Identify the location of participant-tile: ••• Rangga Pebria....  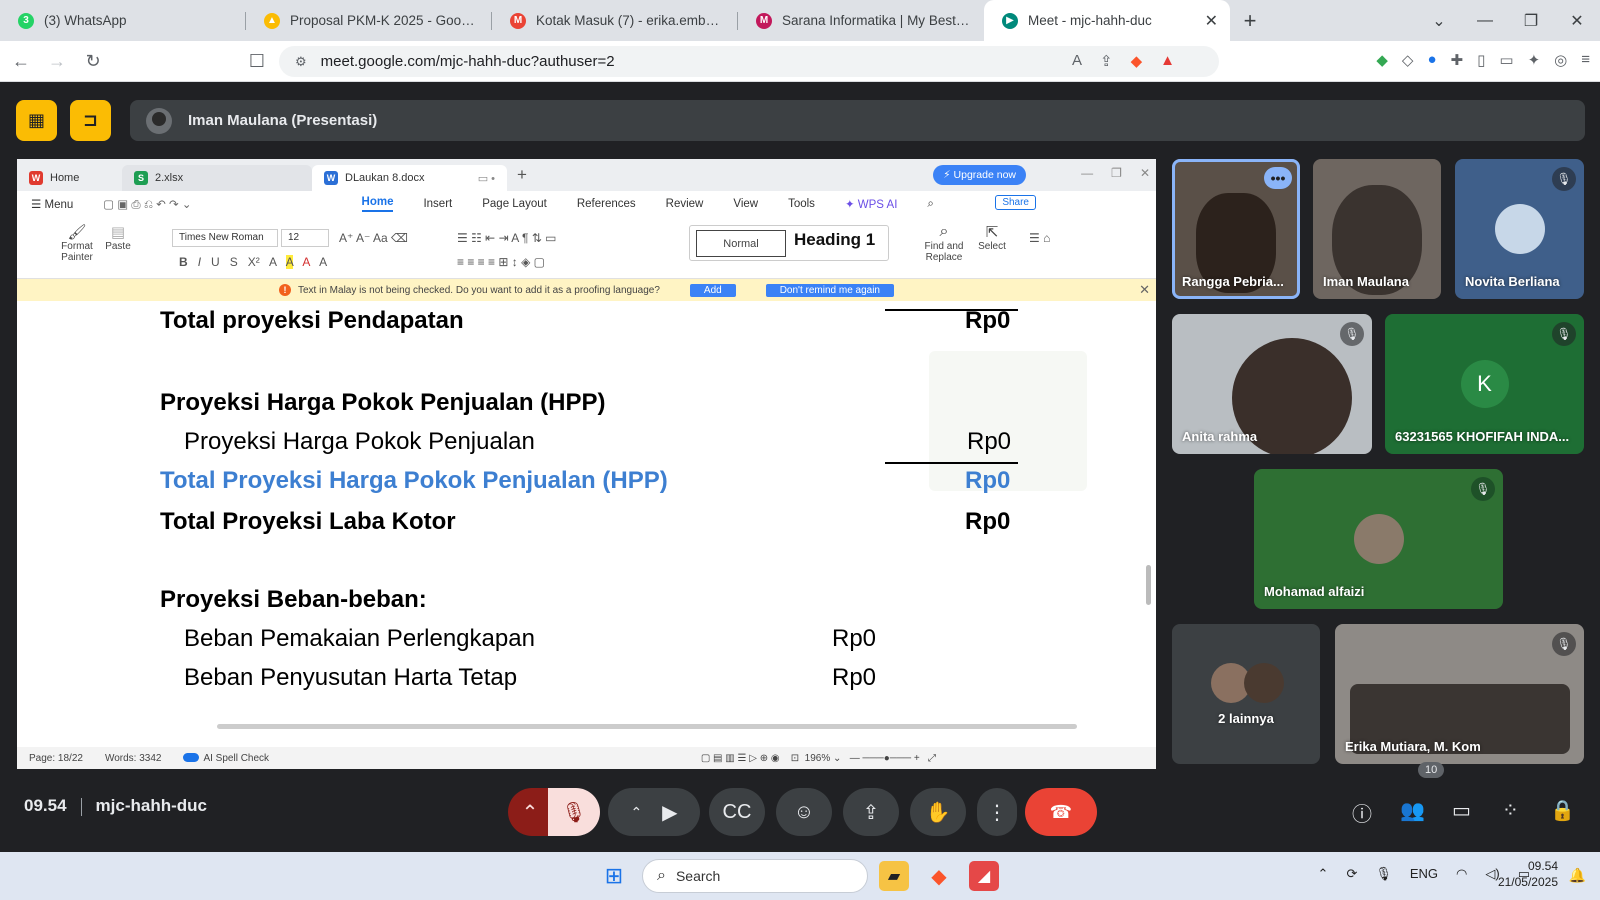
(1236, 229).